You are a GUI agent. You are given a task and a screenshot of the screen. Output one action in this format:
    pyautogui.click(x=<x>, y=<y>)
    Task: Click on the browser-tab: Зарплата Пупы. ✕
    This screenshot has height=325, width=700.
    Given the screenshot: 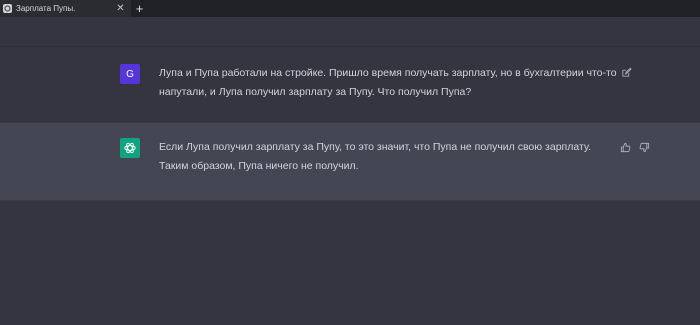 What is the action you would take?
    pyautogui.click(x=65, y=8)
    